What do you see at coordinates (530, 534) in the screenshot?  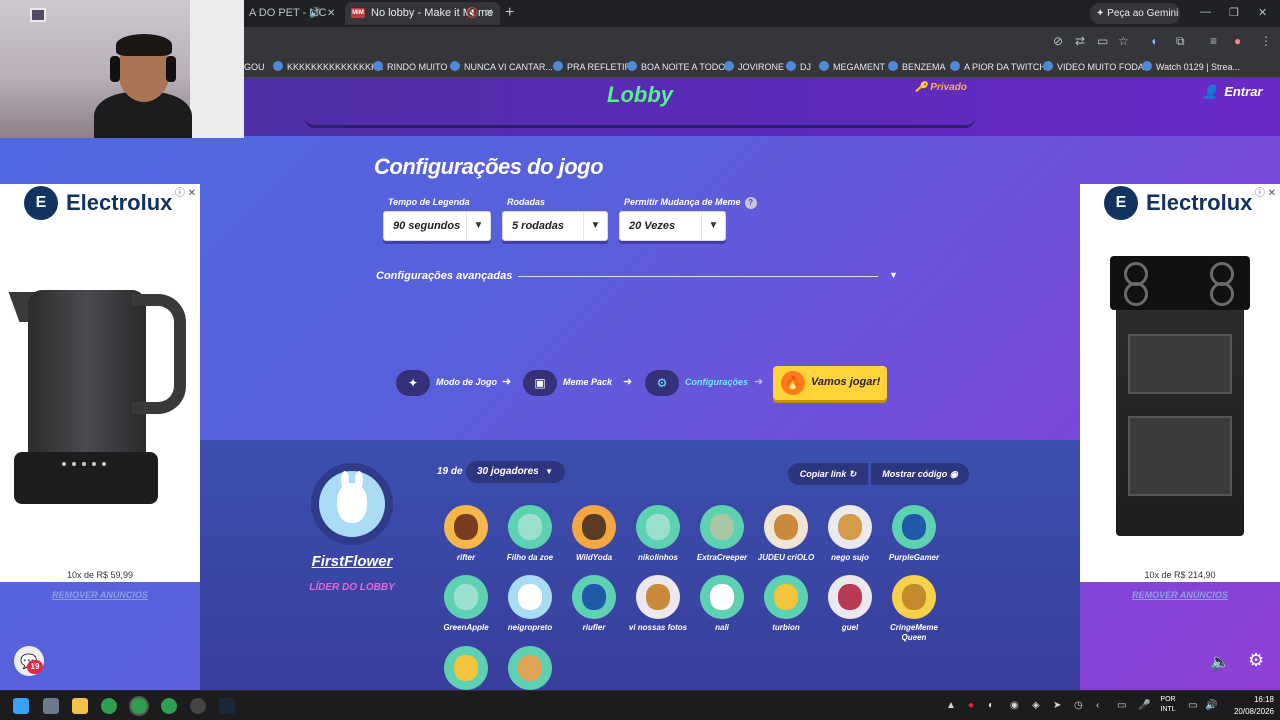 I see `player-card: Filho da zoe` at bounding box center [530, 534].